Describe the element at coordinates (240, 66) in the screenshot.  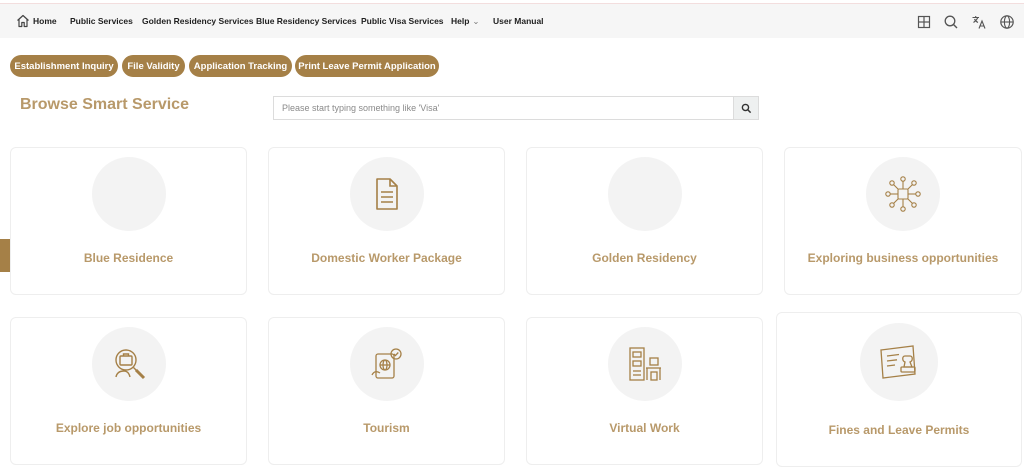
I see `application-tracking-button: Application Tracking` at that location.